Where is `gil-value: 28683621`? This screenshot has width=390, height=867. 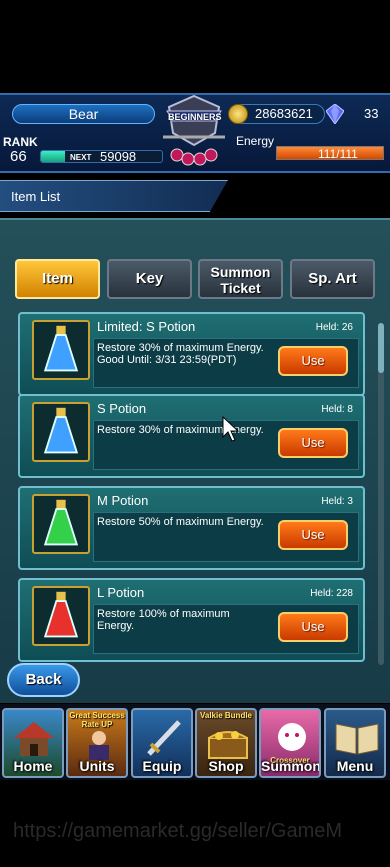
gil-value: 28683621 is located at coordinates (284, 113).